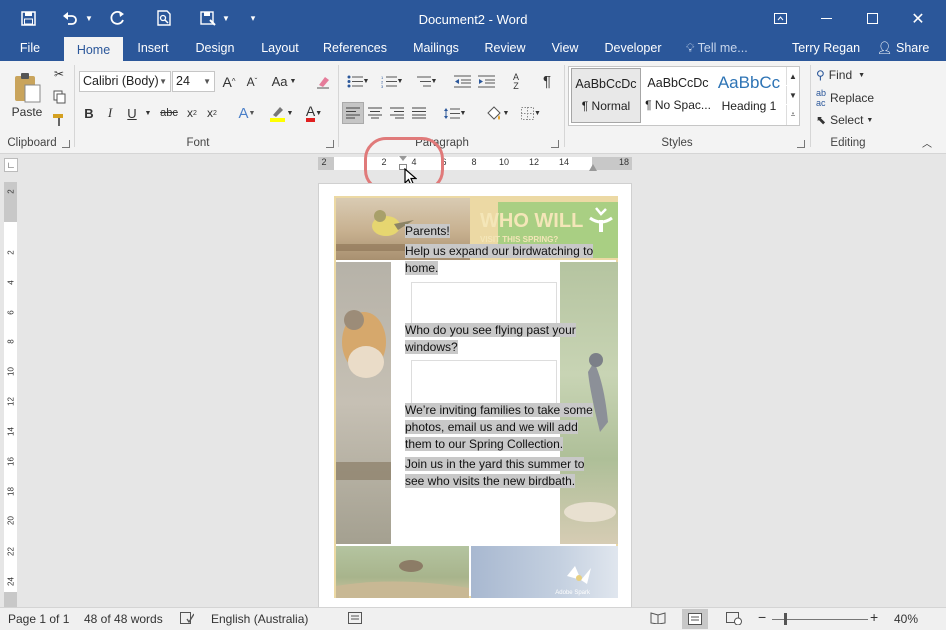  I want to click on share-button: 👤︎ Share, so click(903, 49).